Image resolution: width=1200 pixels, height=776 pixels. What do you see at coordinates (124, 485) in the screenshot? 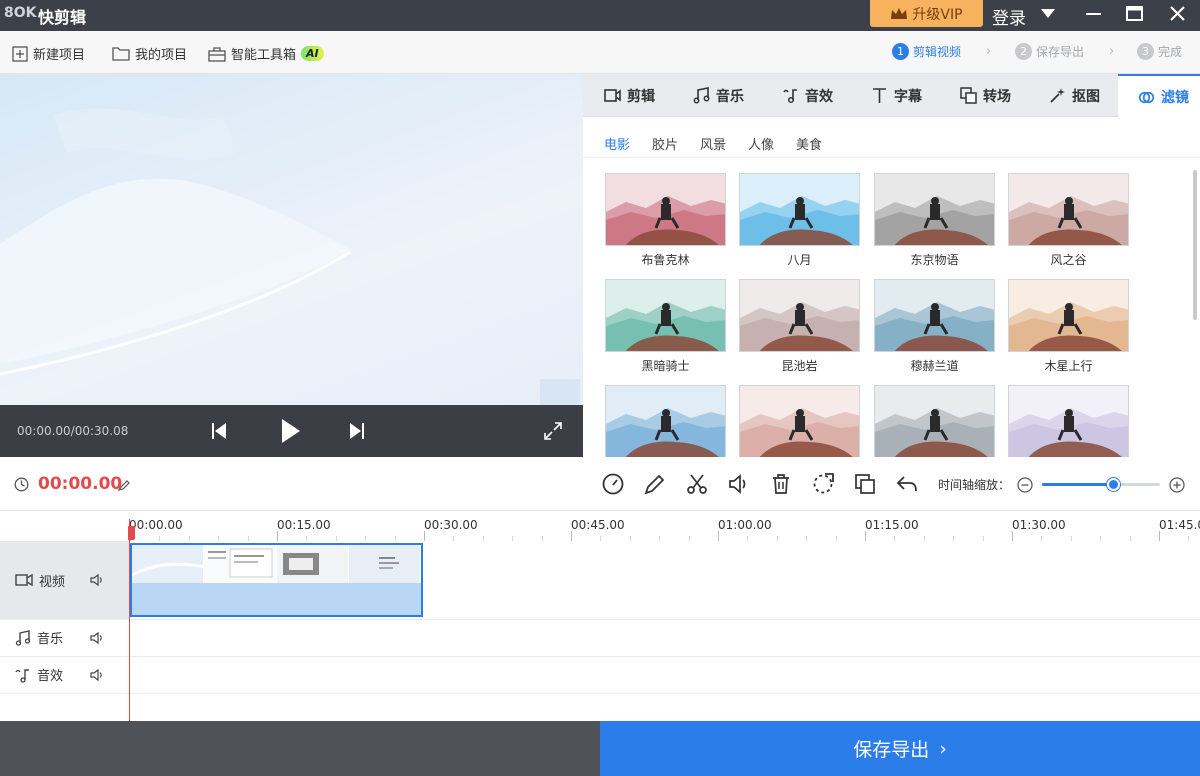
I see `edit-time-icon` at bounding box center [124, 485].